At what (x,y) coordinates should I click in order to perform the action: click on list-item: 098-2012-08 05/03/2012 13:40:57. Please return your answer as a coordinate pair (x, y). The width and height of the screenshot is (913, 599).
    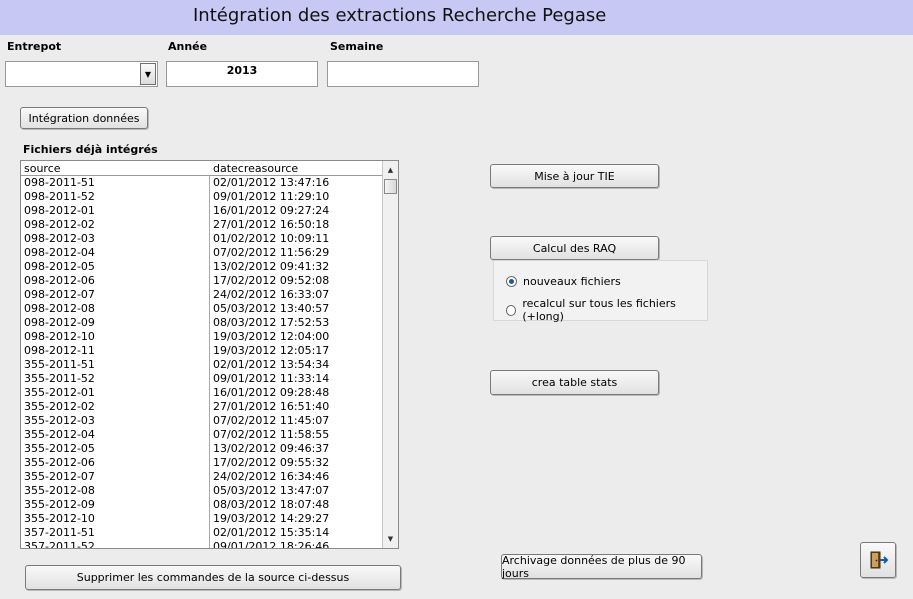
    Looking at the image, I should click on (201, 309).